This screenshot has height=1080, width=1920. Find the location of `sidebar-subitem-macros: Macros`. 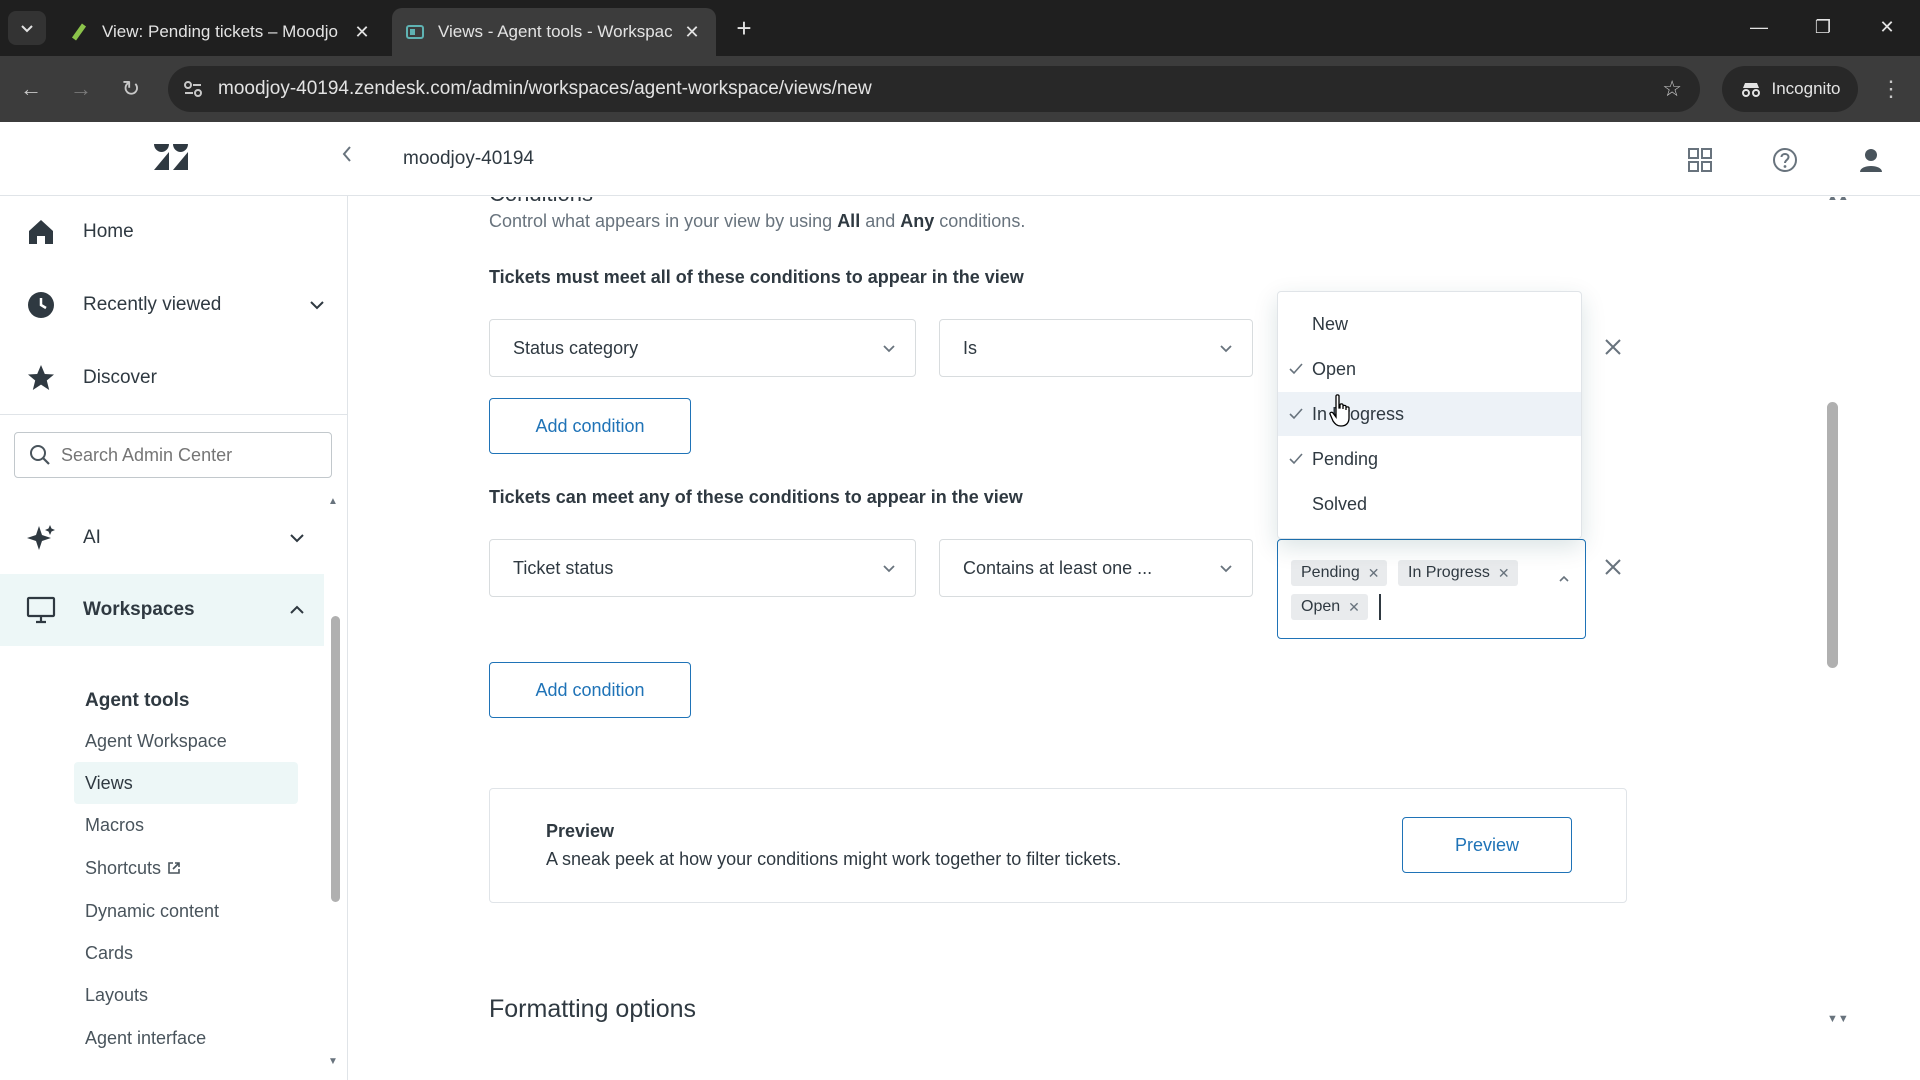

sidebar-subitem-macros: Macros is located at coordinates (186, 825).